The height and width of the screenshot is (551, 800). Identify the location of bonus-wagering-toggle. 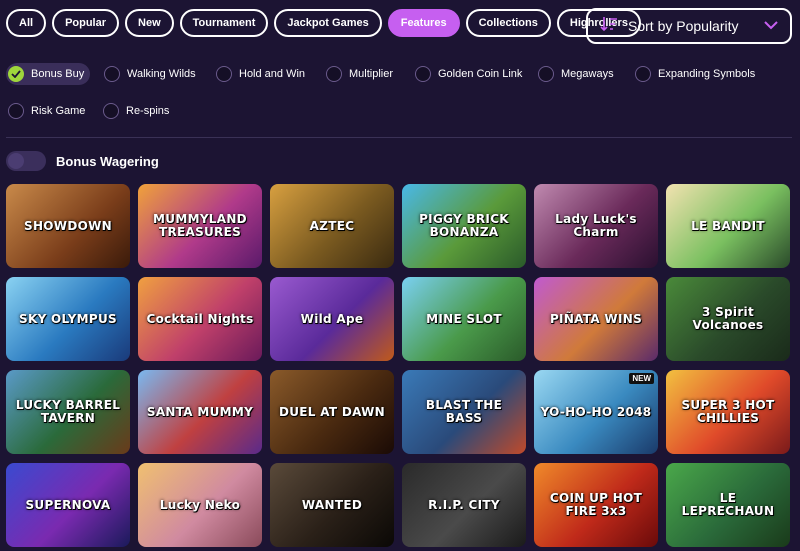
(26, 161).